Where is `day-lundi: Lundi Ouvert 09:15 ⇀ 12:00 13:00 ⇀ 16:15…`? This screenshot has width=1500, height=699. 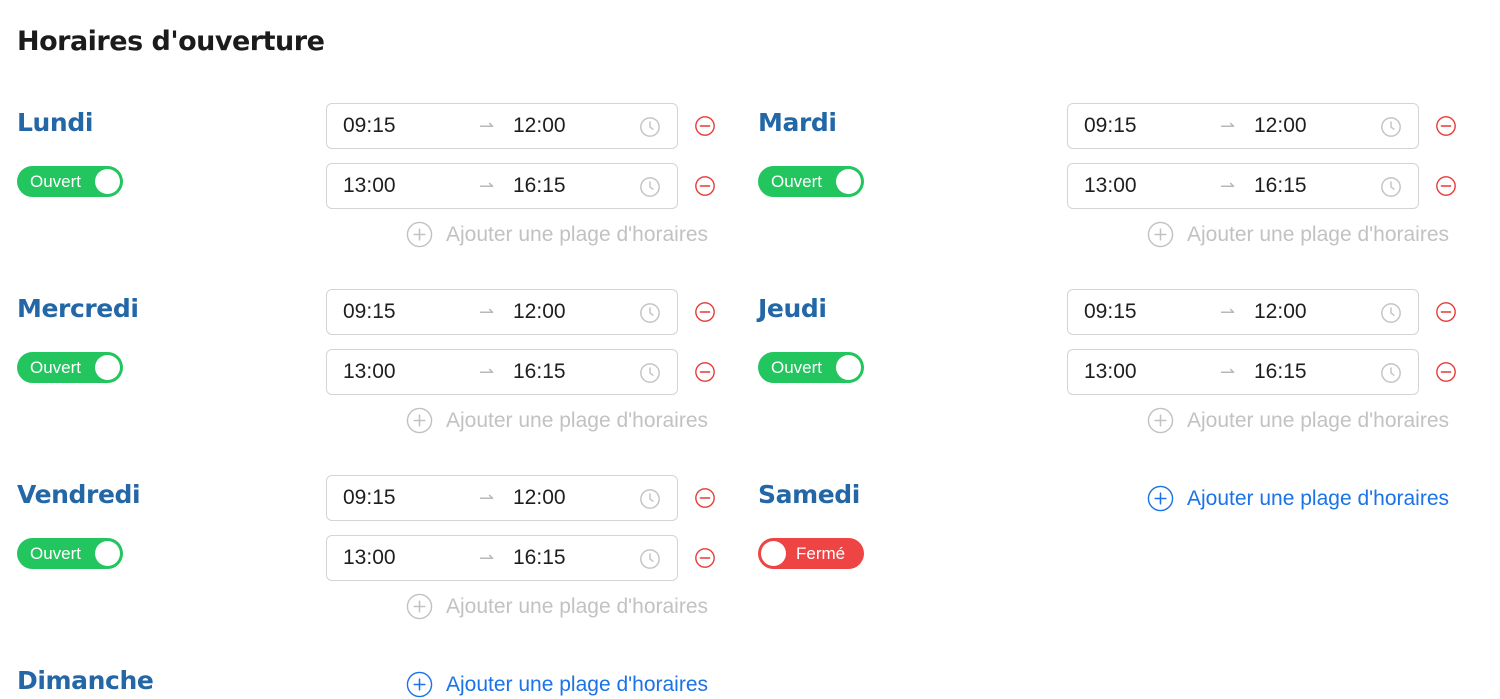
day-lundi: Lundi Ouvert 09:15 ⇀ 12:00 13:00 ⇀ 16:15… is located at coordinates (367, 178).